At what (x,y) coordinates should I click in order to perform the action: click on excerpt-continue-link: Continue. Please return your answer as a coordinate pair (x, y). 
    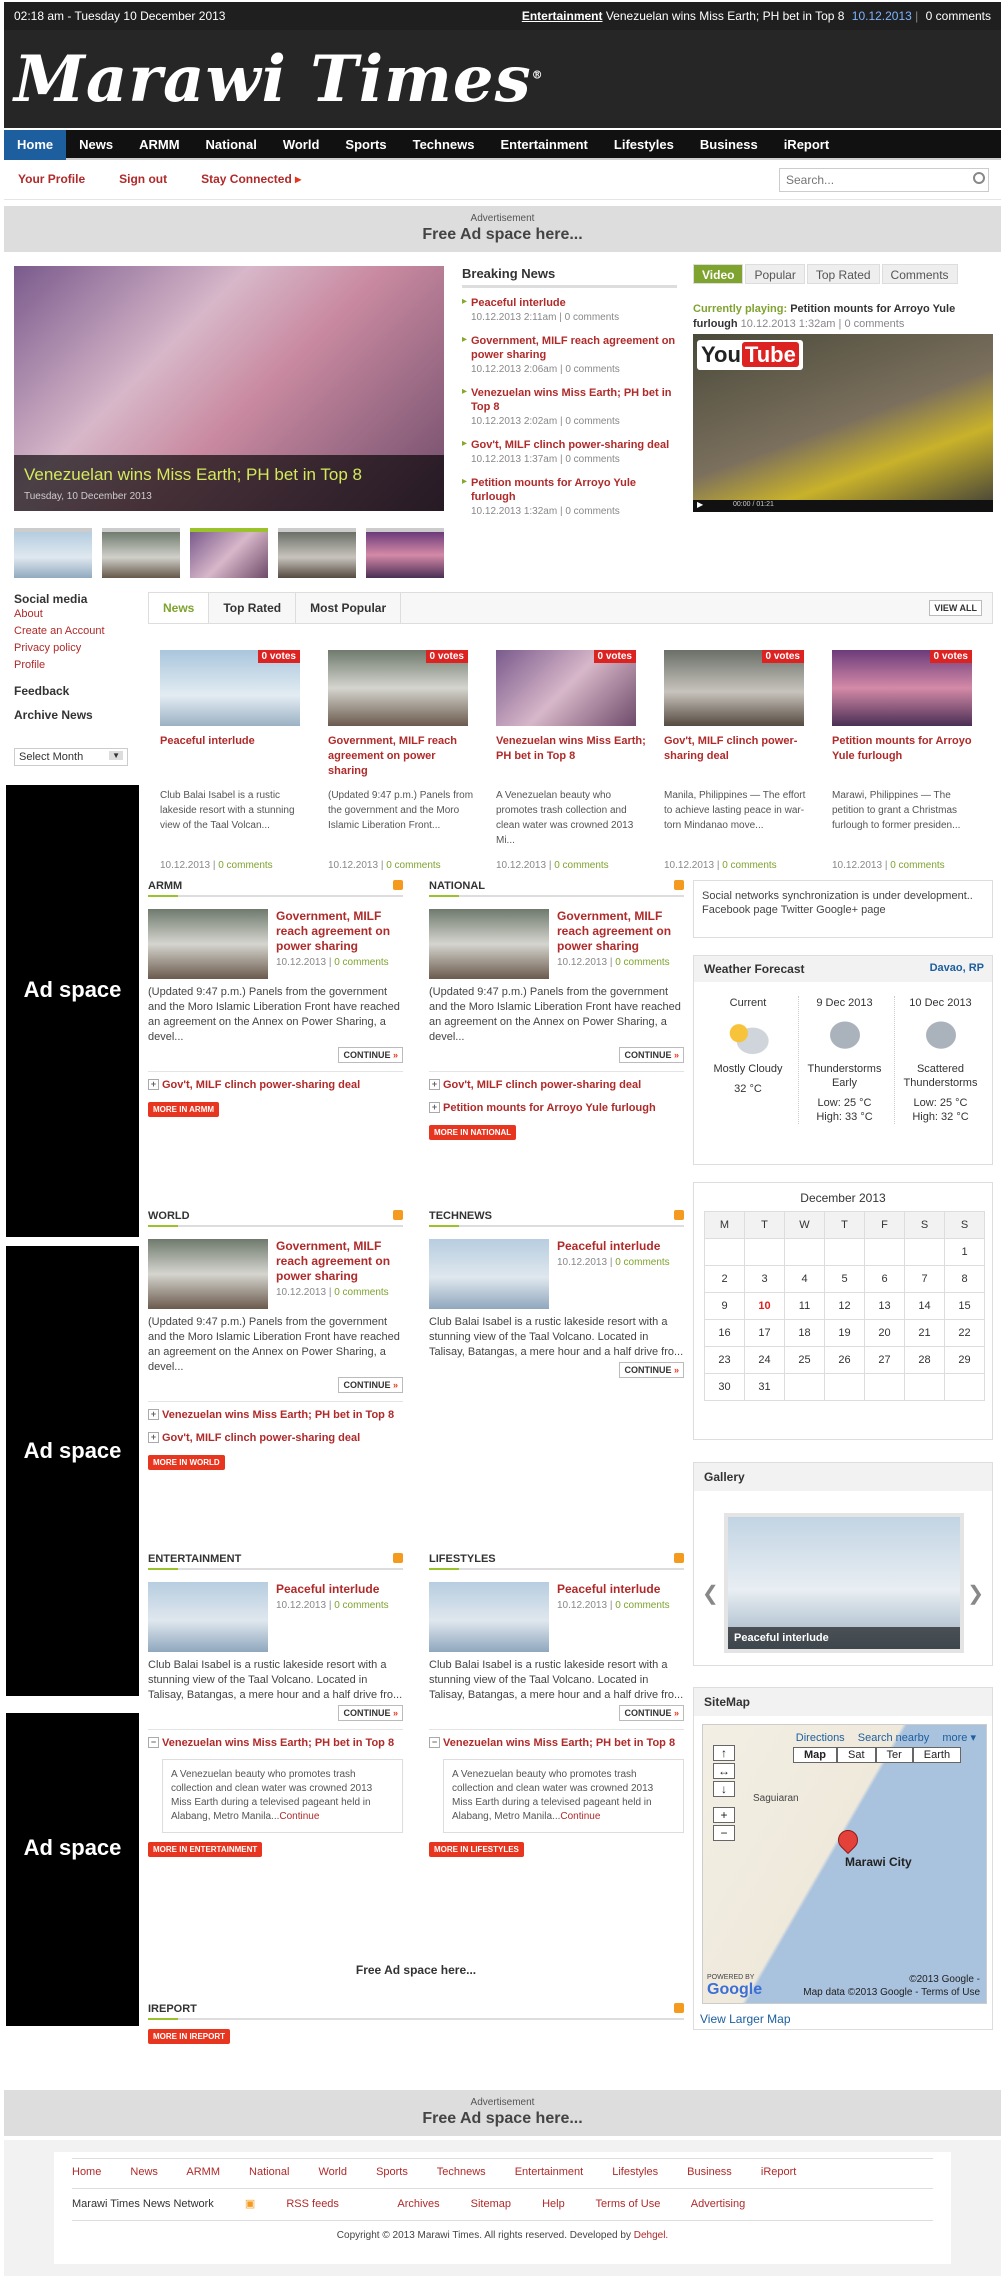
    Looking at the image, I should click on (299, 1816).